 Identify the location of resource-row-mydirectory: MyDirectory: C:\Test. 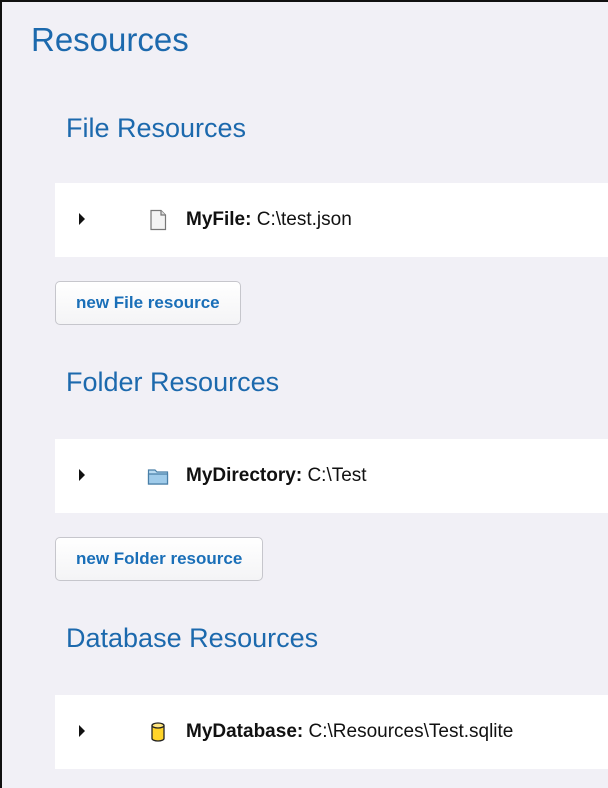
(331, 476).